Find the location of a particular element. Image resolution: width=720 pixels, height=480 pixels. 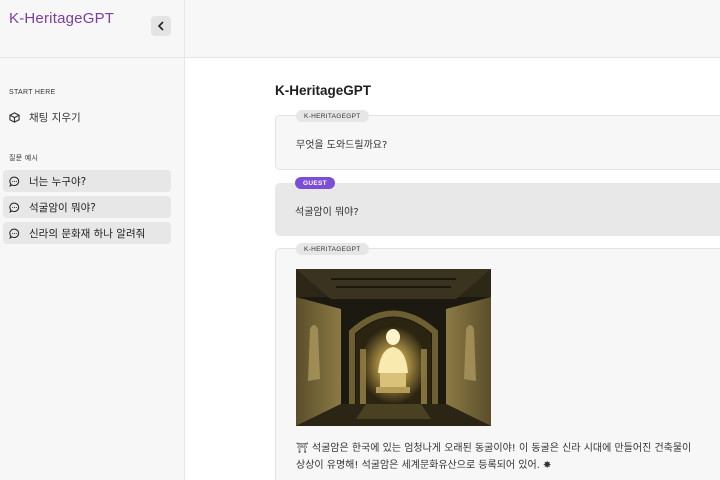

brand-title: K-HeritageGPT is located at coordinates (62, 18).